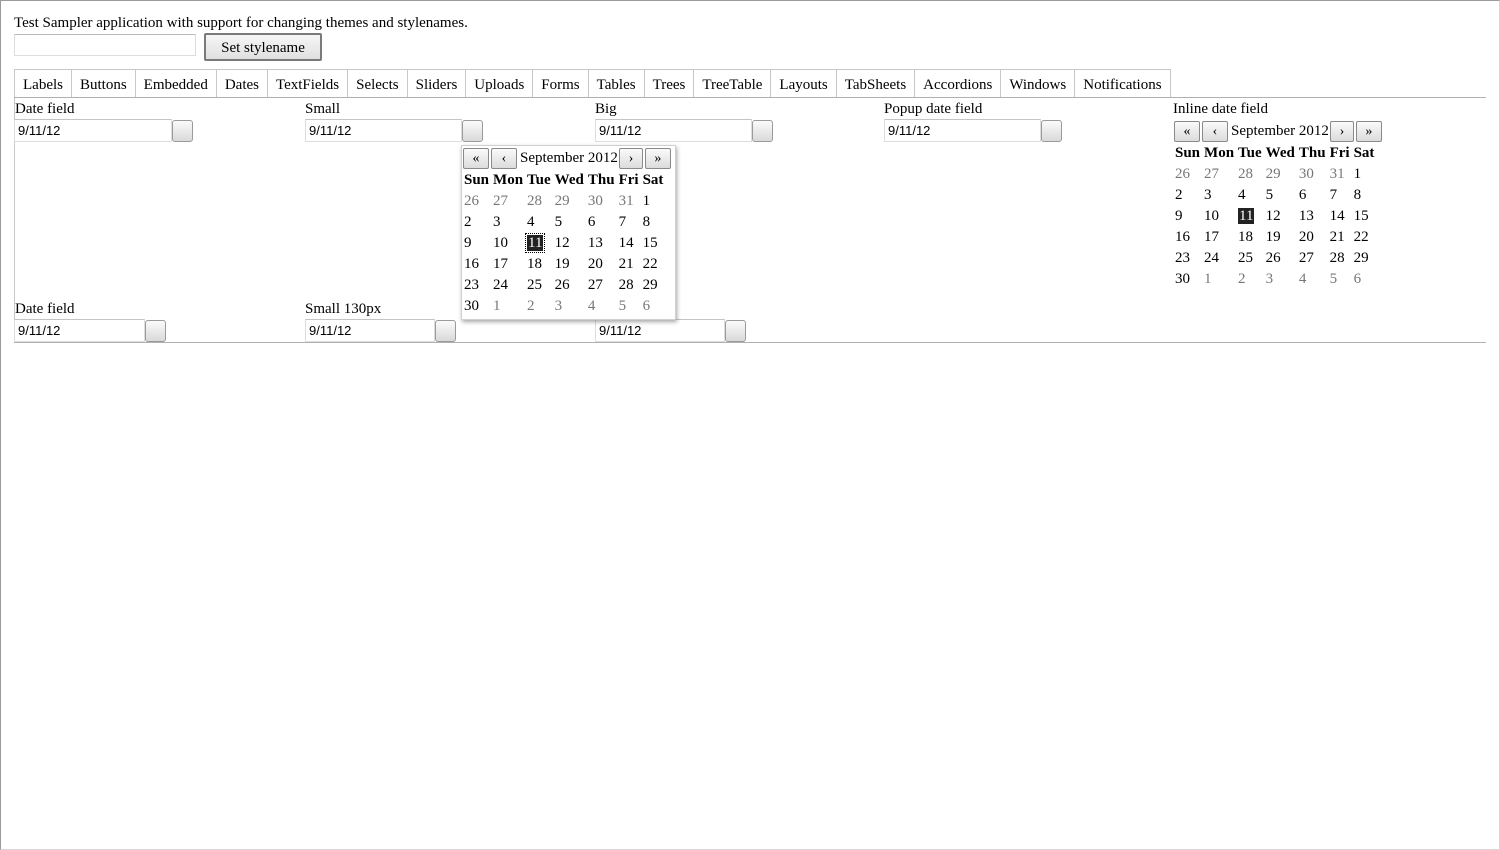  I want to click on date-field-3-calendar-button, so click(735, 331).